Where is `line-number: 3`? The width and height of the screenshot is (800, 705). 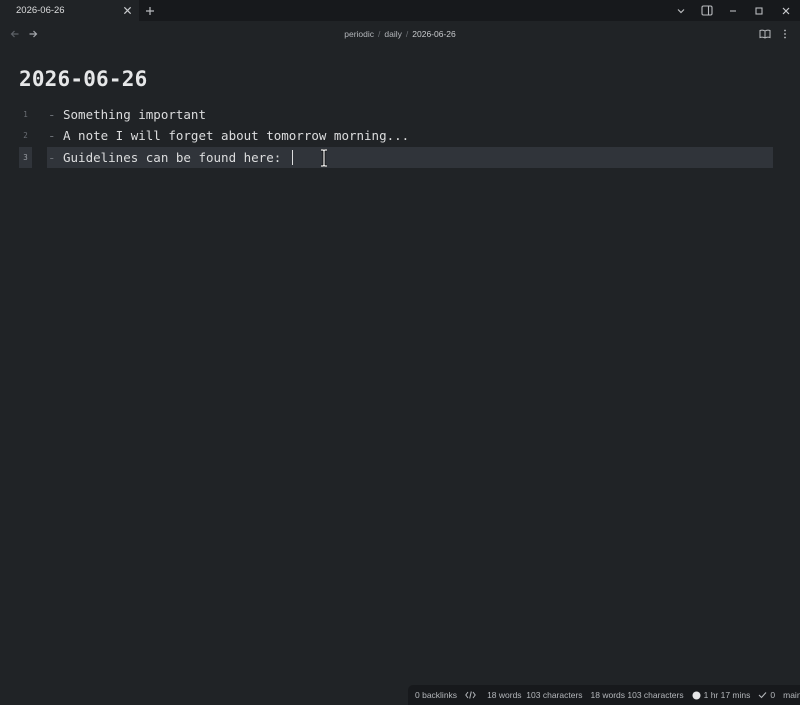 line-number: 3 is located at coordinates (25, 157).